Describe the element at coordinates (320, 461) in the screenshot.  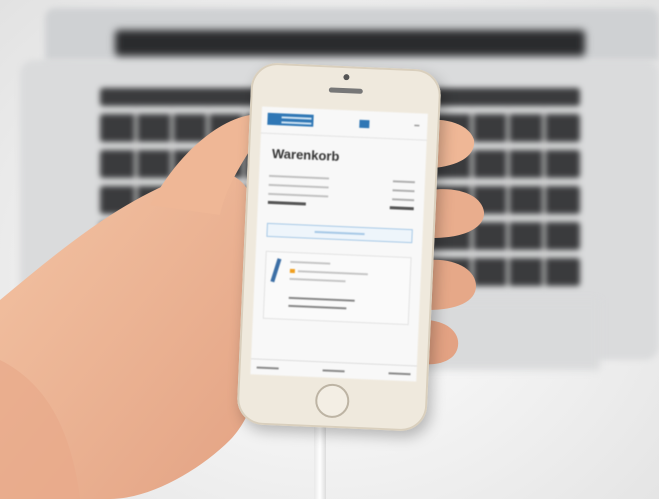
I see `charging-cable` at that location.